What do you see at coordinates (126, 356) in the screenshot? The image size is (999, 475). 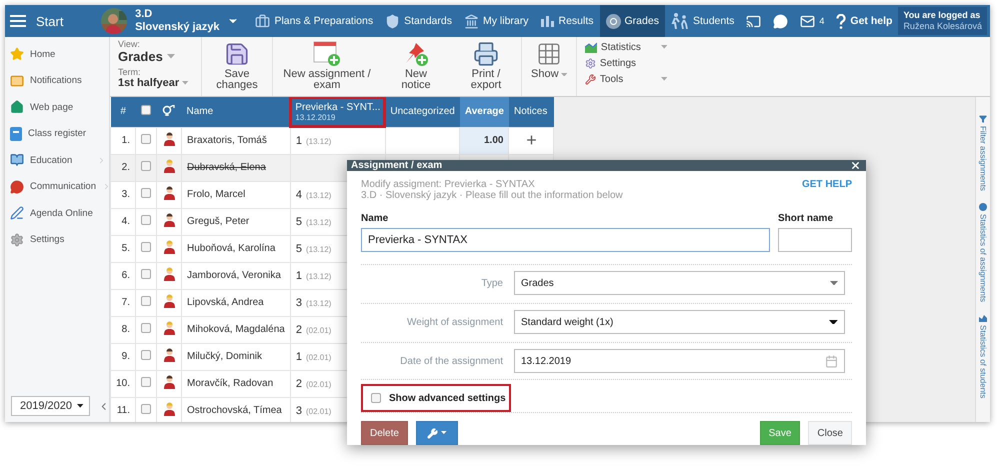 I see `row-number: 9.` at bounding box center [126, 356].